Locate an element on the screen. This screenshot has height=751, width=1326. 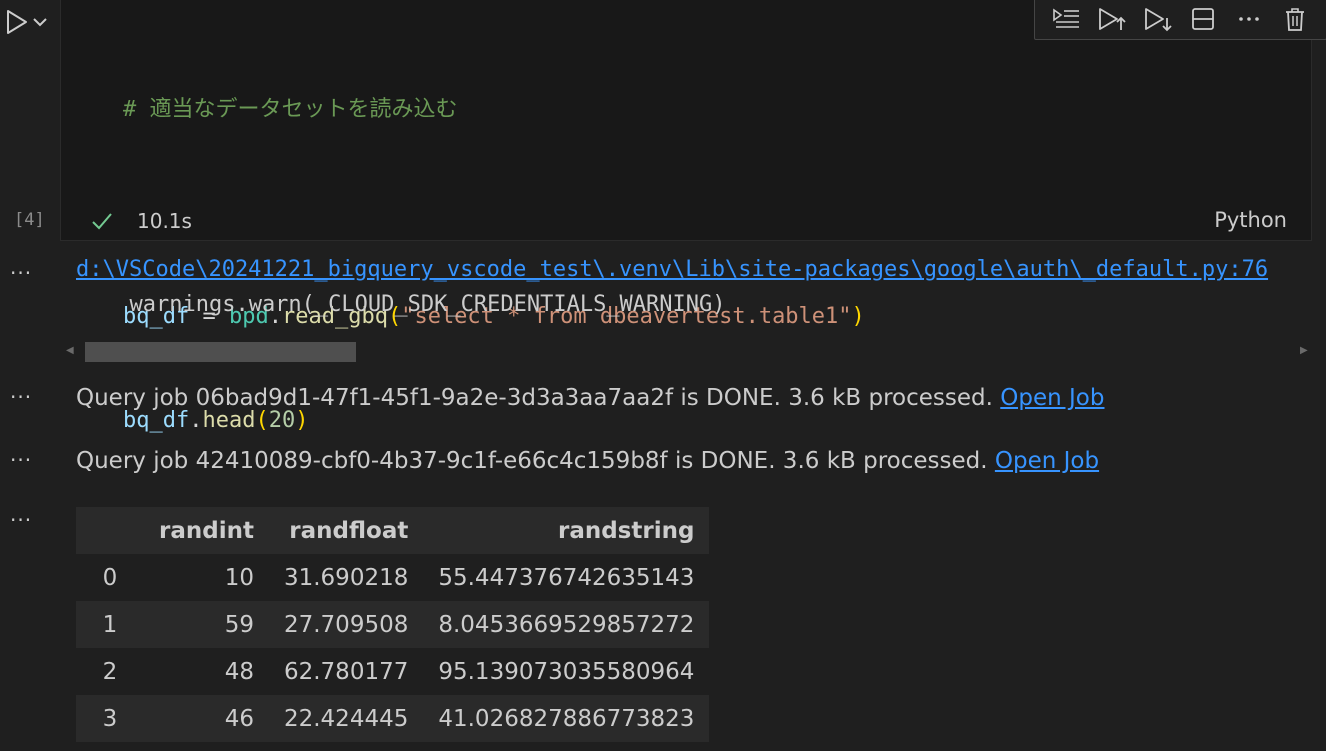
language-picker: Python is located at coordinates (1250, 220).